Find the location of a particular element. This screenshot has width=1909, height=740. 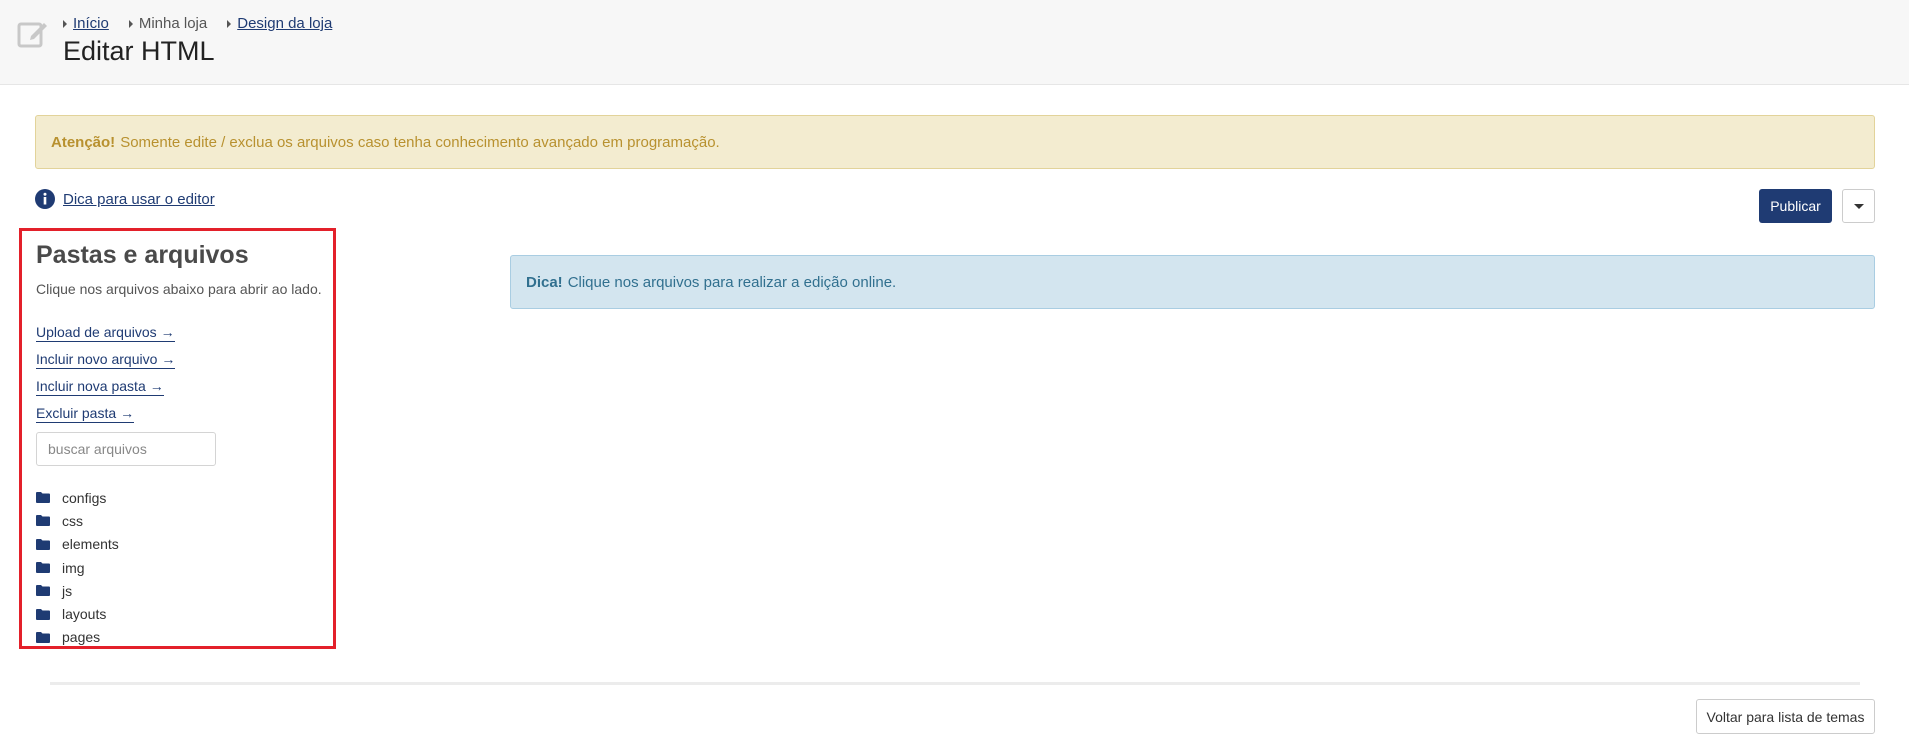

folder-label: pages is located at coordinates (81, 637).